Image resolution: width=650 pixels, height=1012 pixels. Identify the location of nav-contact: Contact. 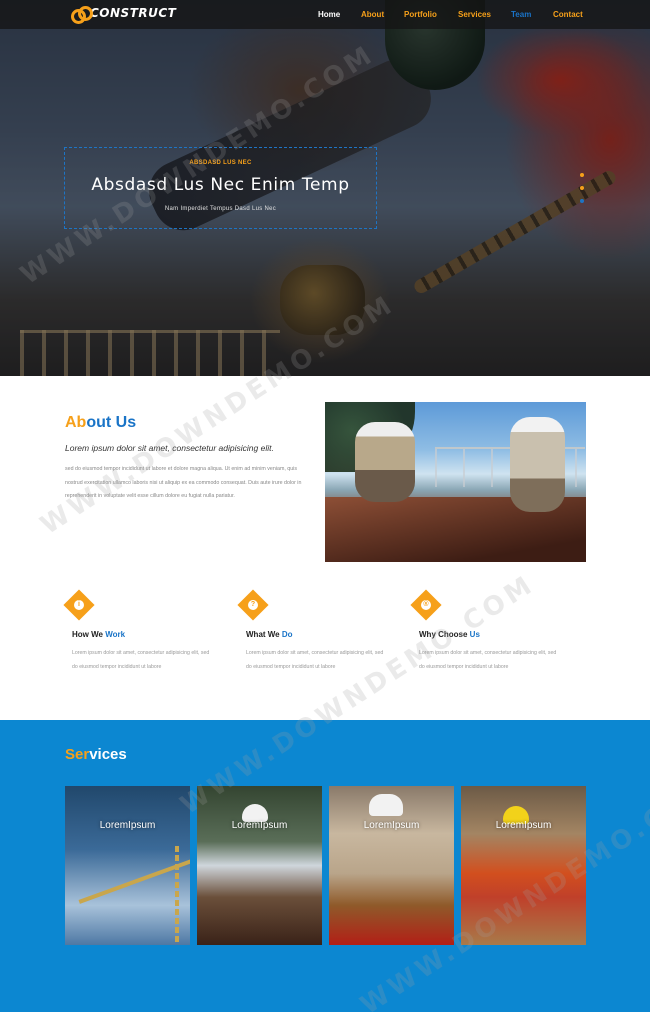
(568, 14).